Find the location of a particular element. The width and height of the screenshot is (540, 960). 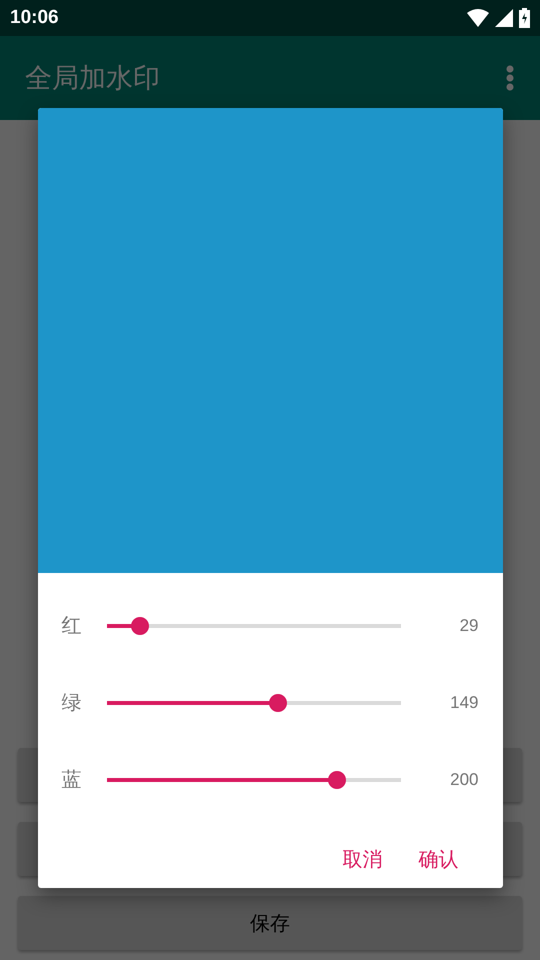

status-time: 10:06 is located at coordinates (34, 18).